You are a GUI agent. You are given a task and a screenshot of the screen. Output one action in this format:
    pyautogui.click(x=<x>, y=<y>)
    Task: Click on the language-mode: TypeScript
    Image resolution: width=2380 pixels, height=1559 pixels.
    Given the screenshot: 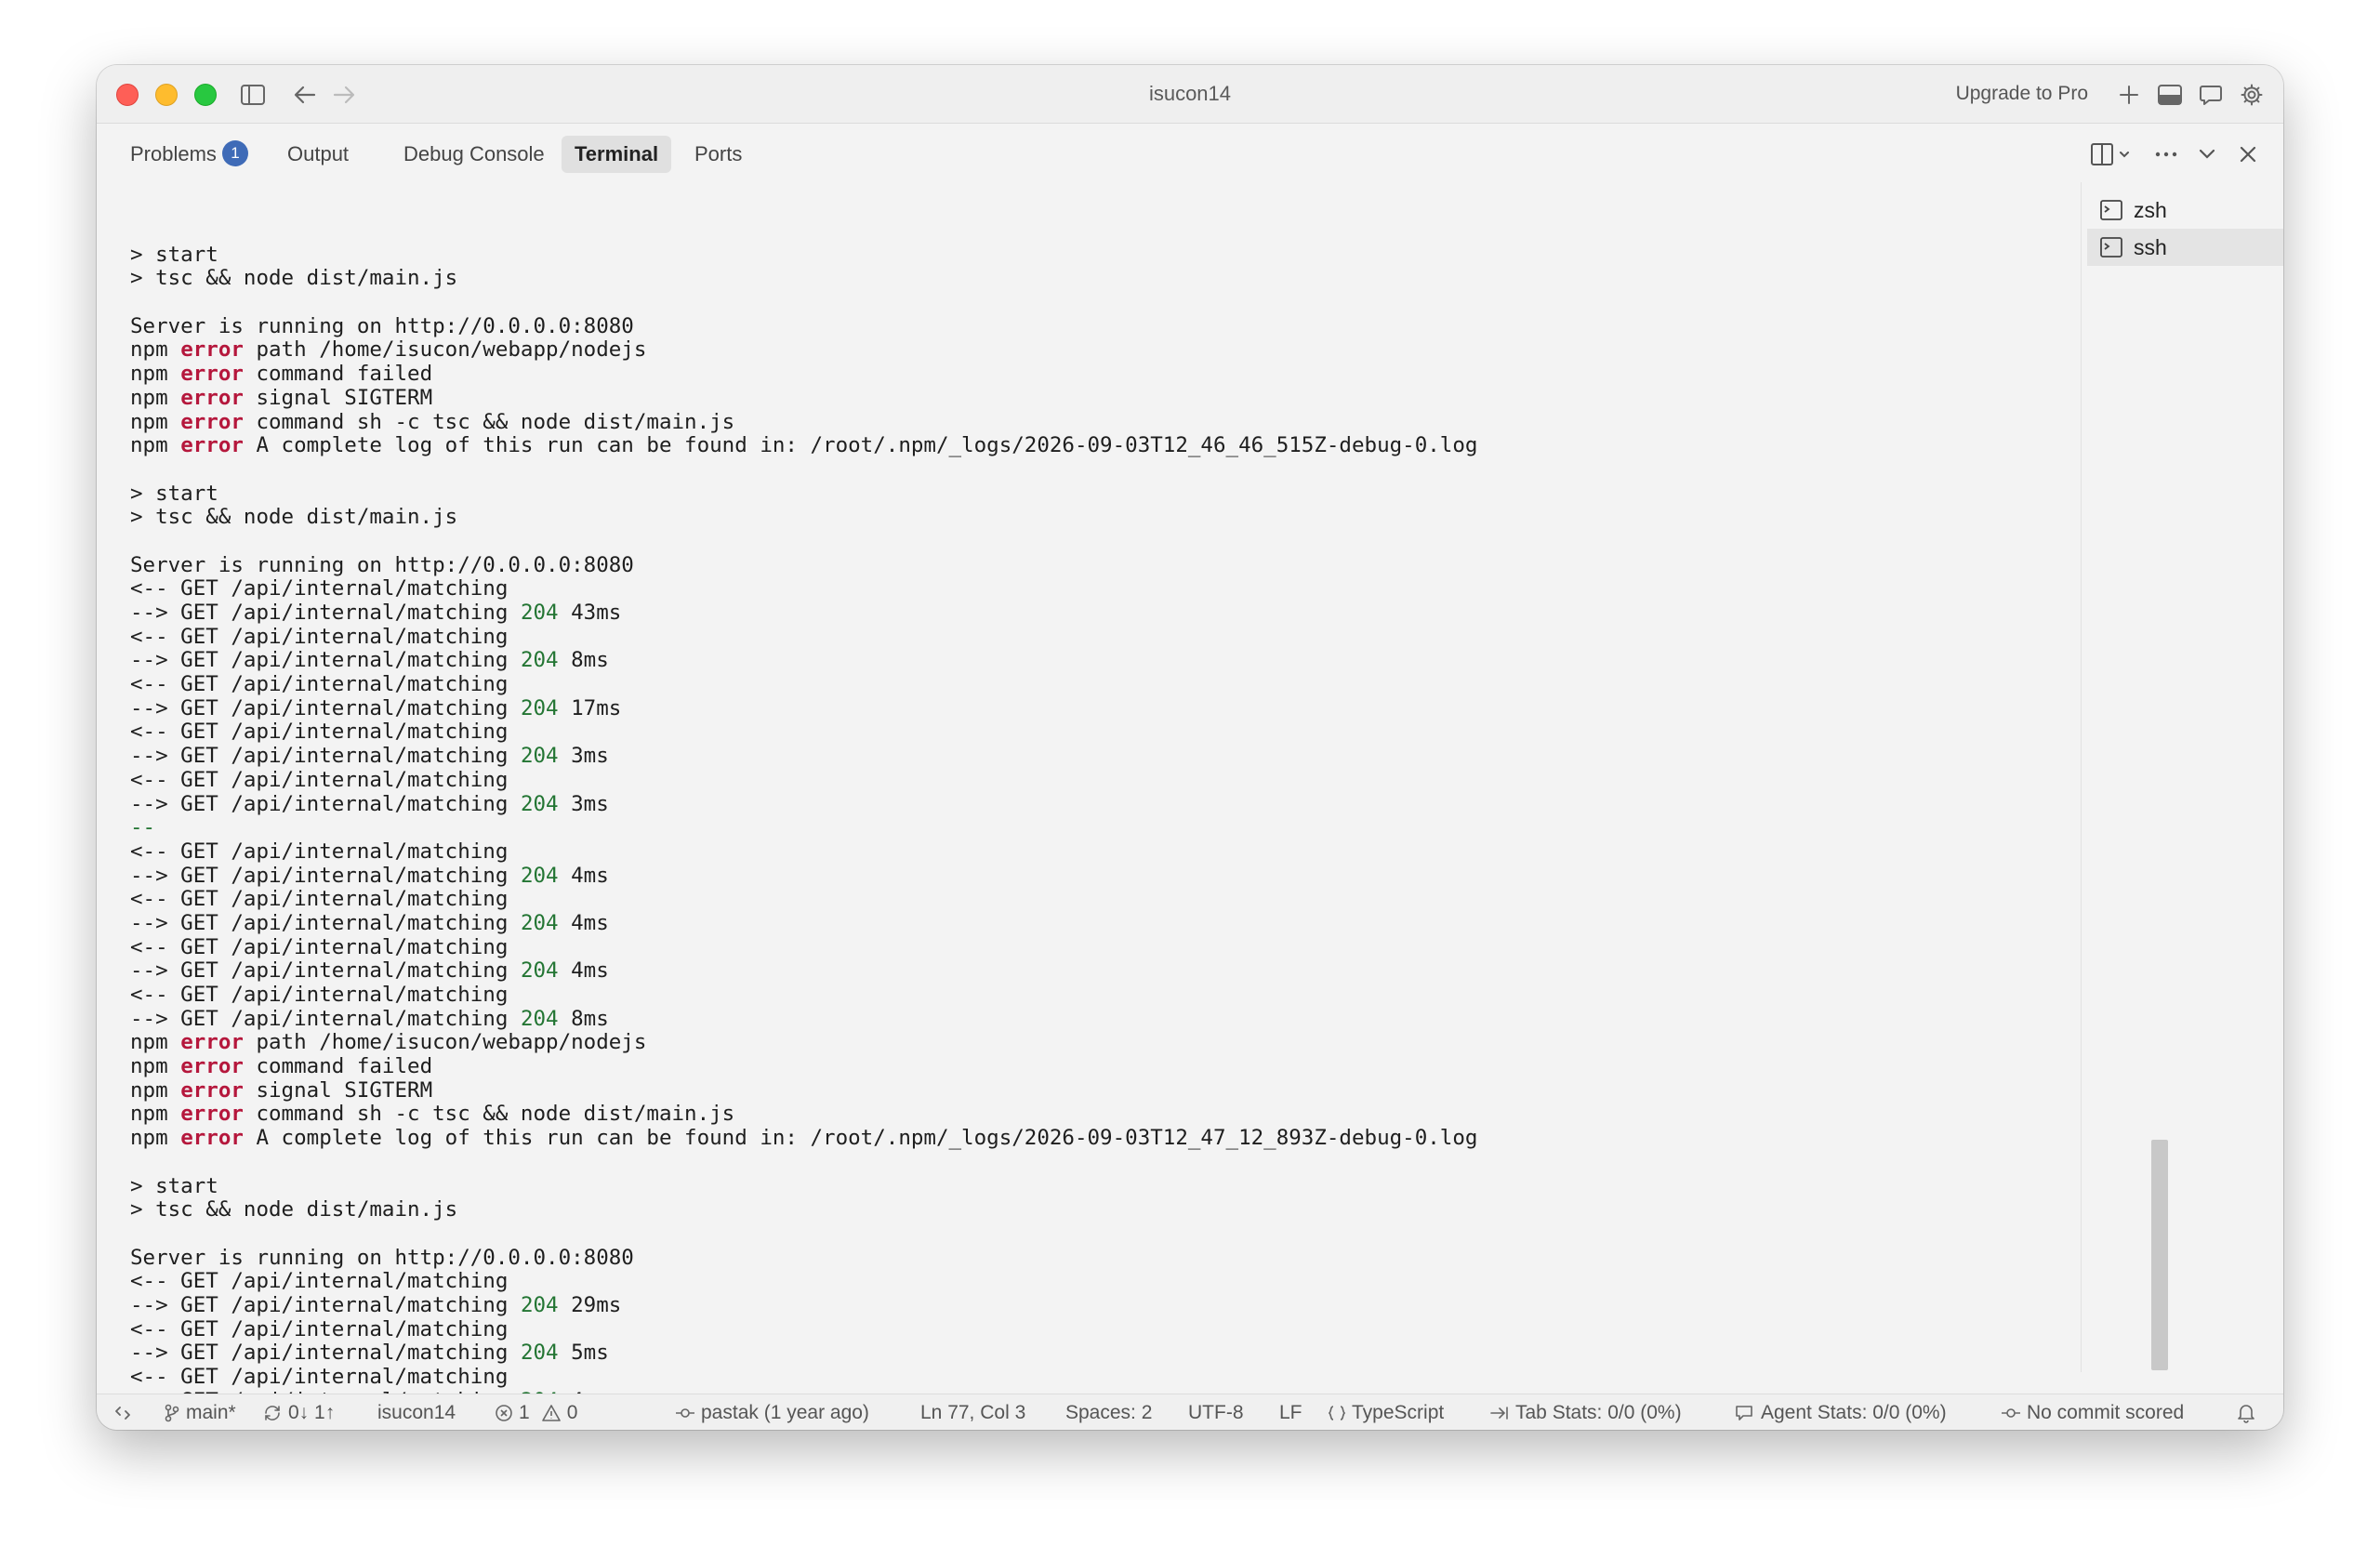 What is the action you would take?
    pyautogui.click(x=1386, y=1413)
    